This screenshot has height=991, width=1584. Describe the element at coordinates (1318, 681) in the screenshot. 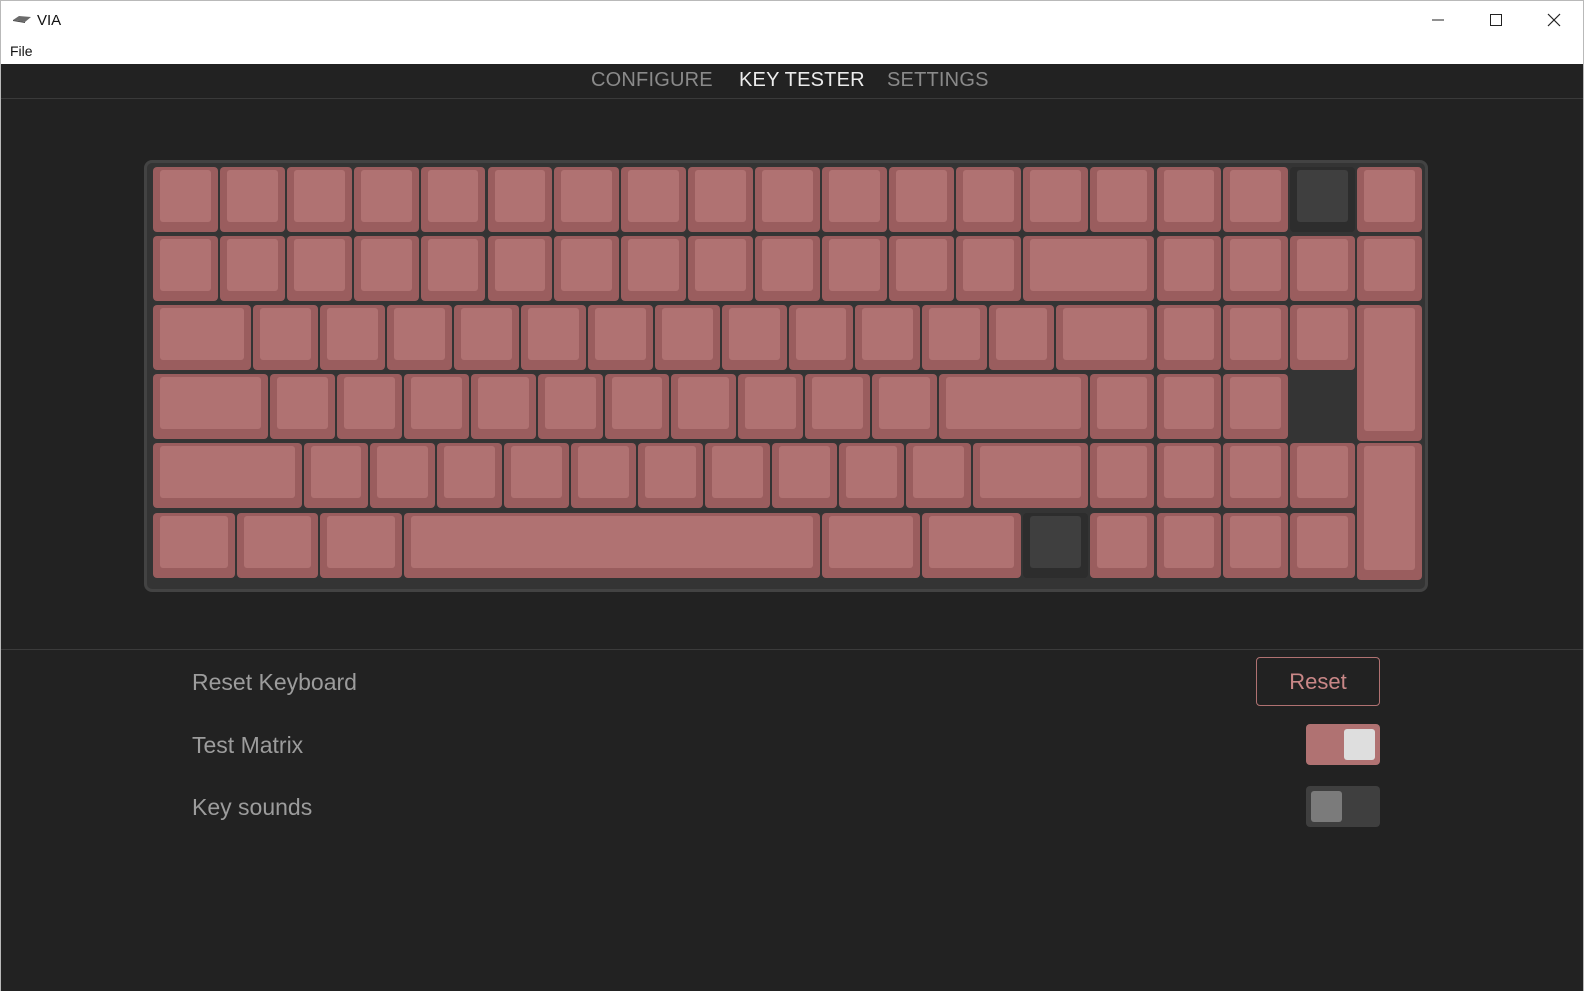

I see `reset-button: Reset` at that location.